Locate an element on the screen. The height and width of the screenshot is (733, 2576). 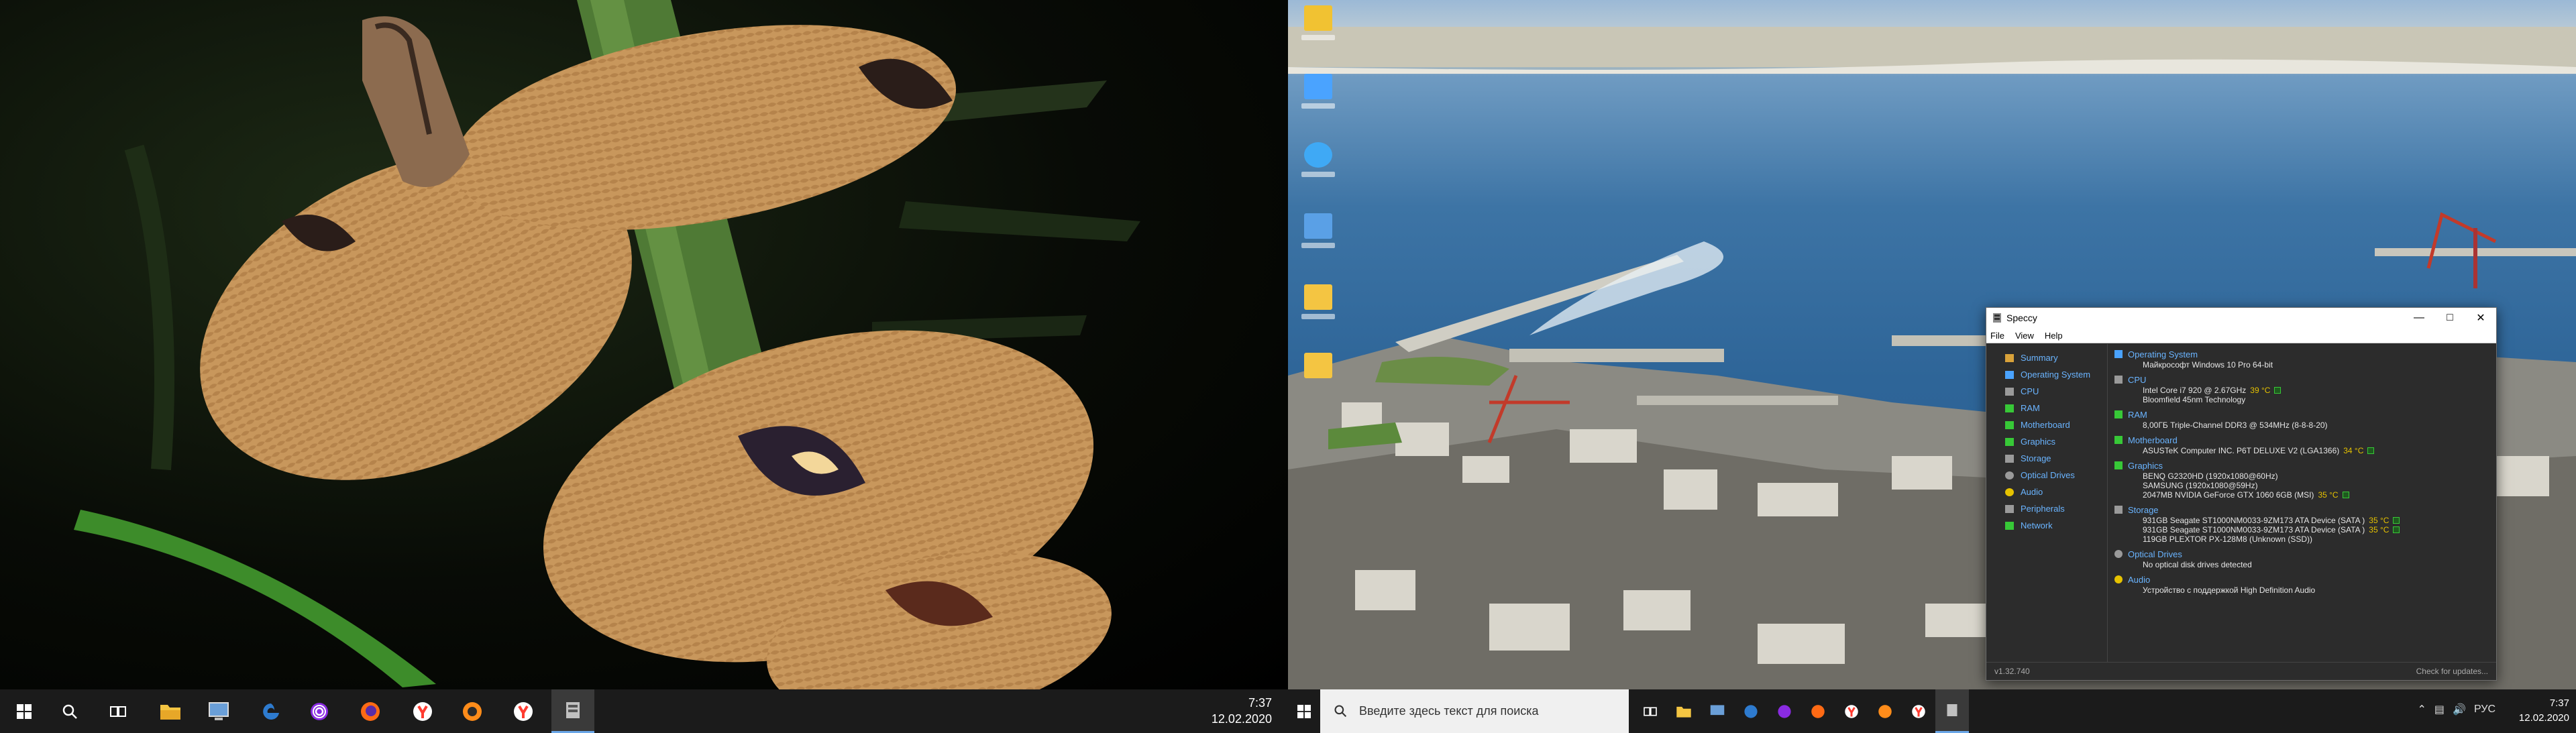
search-button is located at coordinates (69, 711).